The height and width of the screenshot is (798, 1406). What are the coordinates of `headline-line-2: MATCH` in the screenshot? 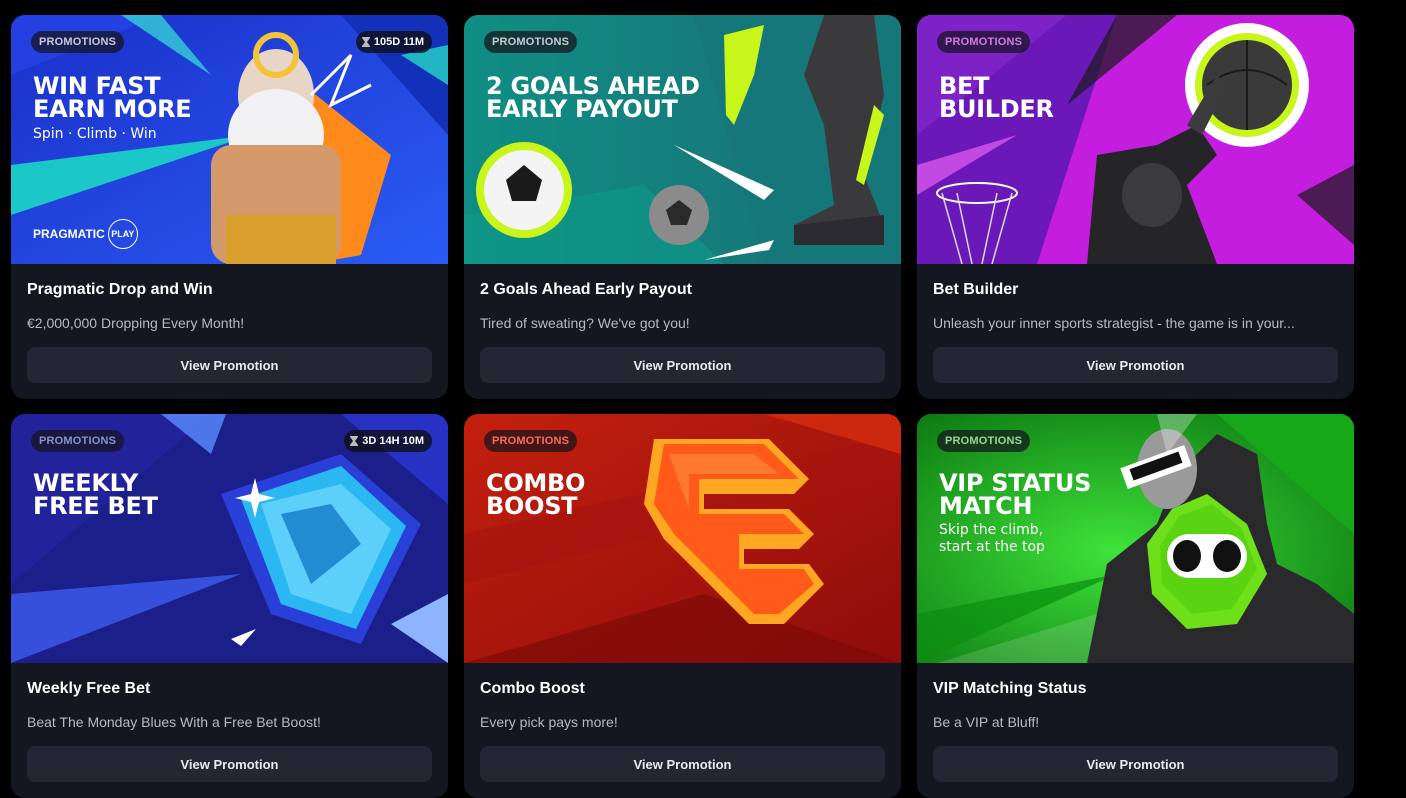 It's located at (986, 506).